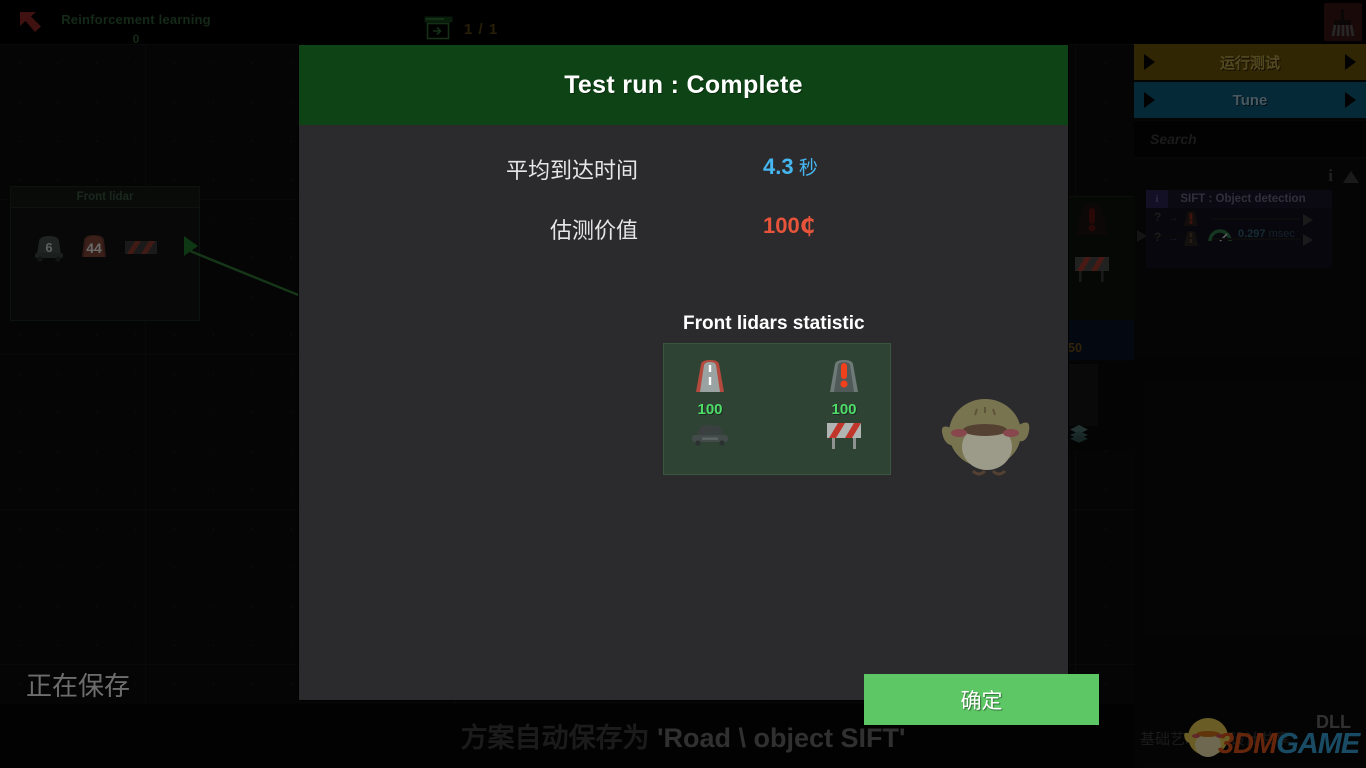  What do you see at coordinates (790, 166) in the screenshot?
I see `stat-value: 4.3 秒` at bounding box center [790, 166].